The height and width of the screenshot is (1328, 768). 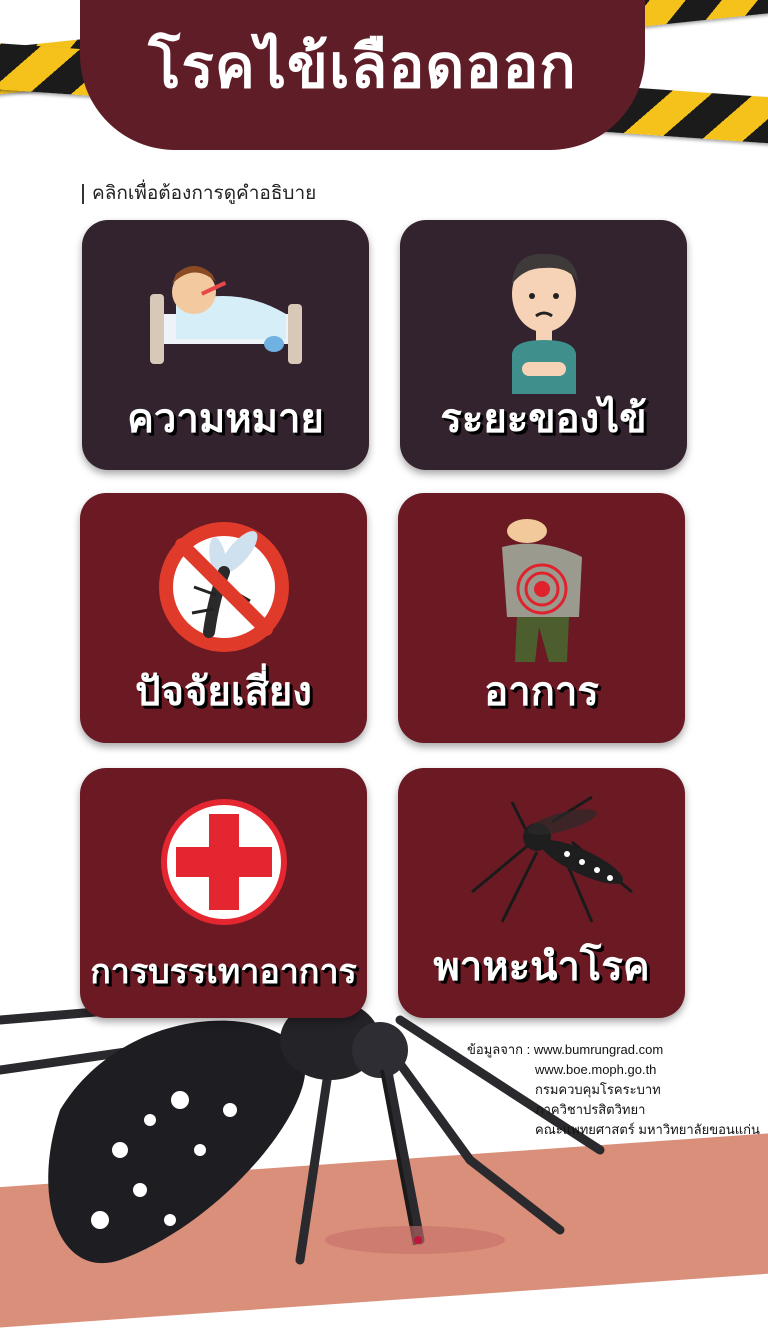 What do you see at coordinates (551, 859) in the screenshot?
I see `mosquito-icon` at bounding box center [551, 859].